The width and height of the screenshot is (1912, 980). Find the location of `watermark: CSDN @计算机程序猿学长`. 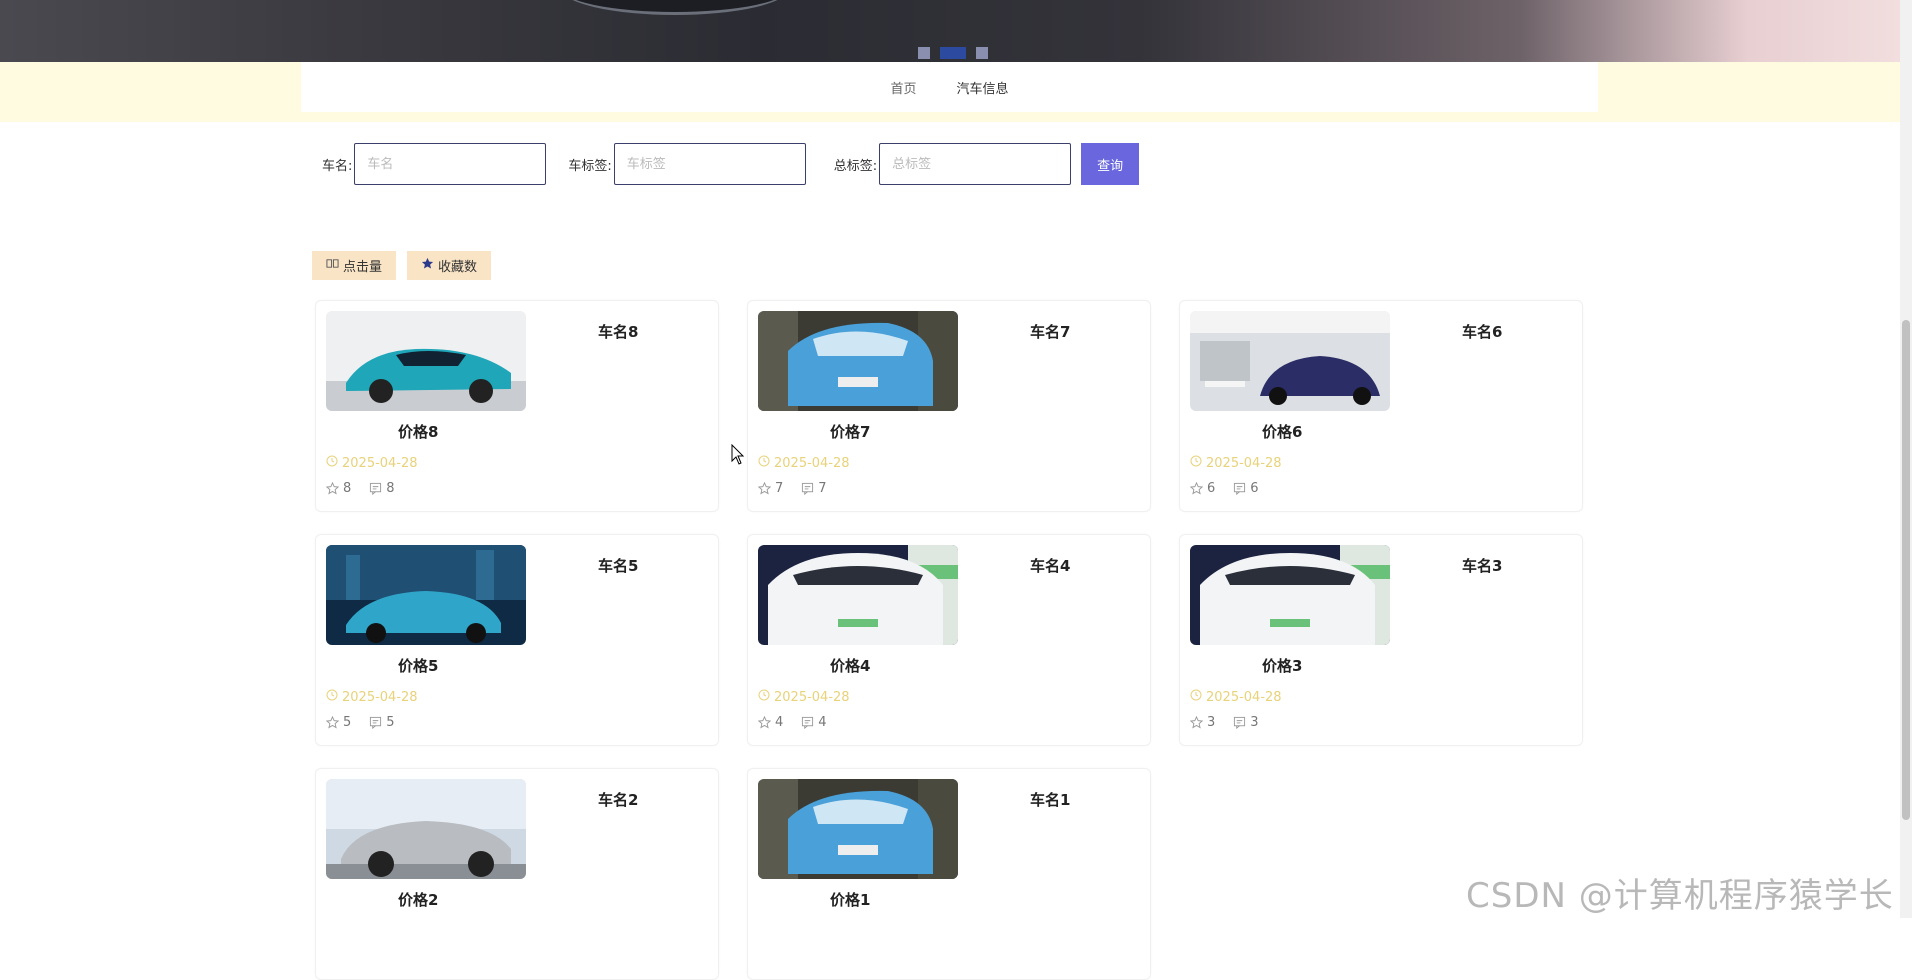

watermark: CSDN @计算机程序猿学长 is located at coordinates (1680, 896).